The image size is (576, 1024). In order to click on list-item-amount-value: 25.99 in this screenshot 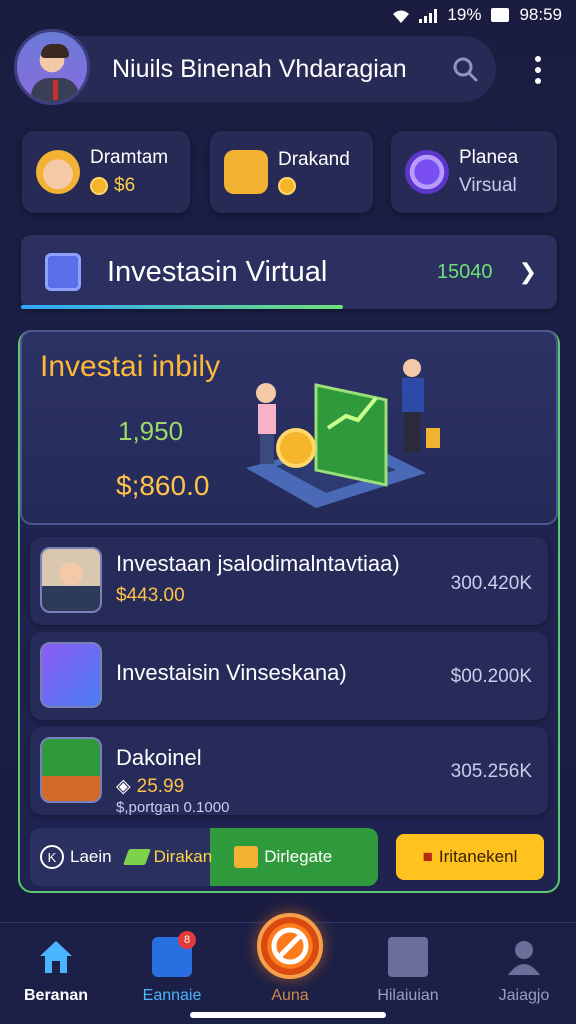, I will do `click(160, 786)`.